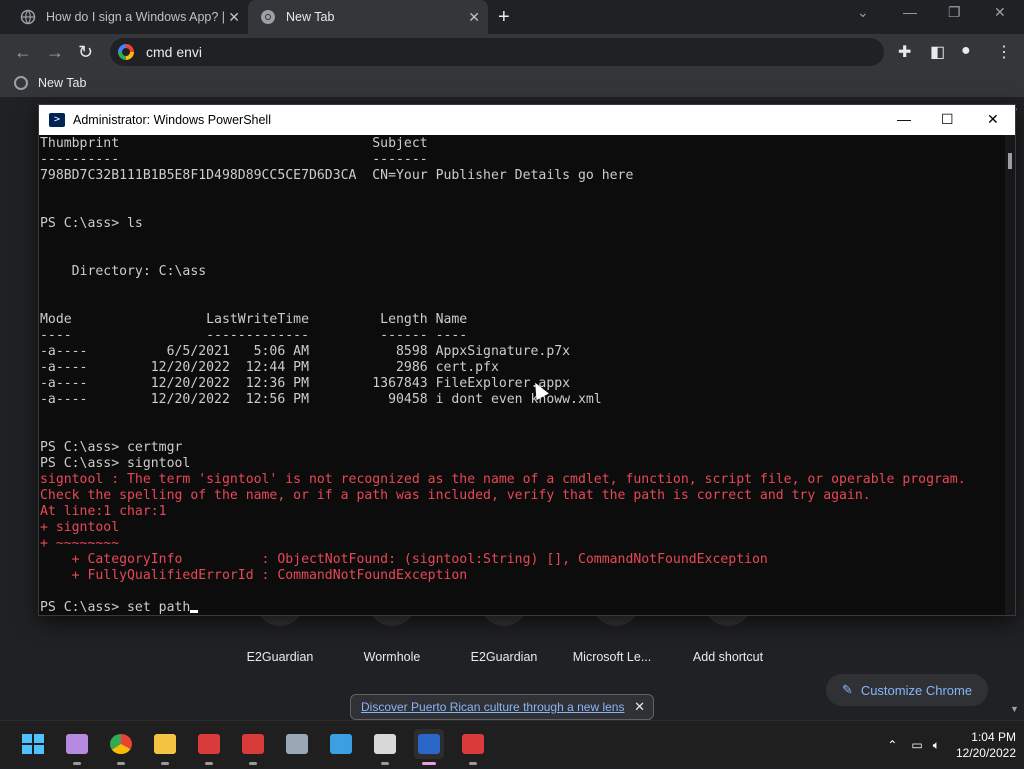 The height and width of the screenshot is (769, 1024). I want to click on notes-icon, so click(77, 744).